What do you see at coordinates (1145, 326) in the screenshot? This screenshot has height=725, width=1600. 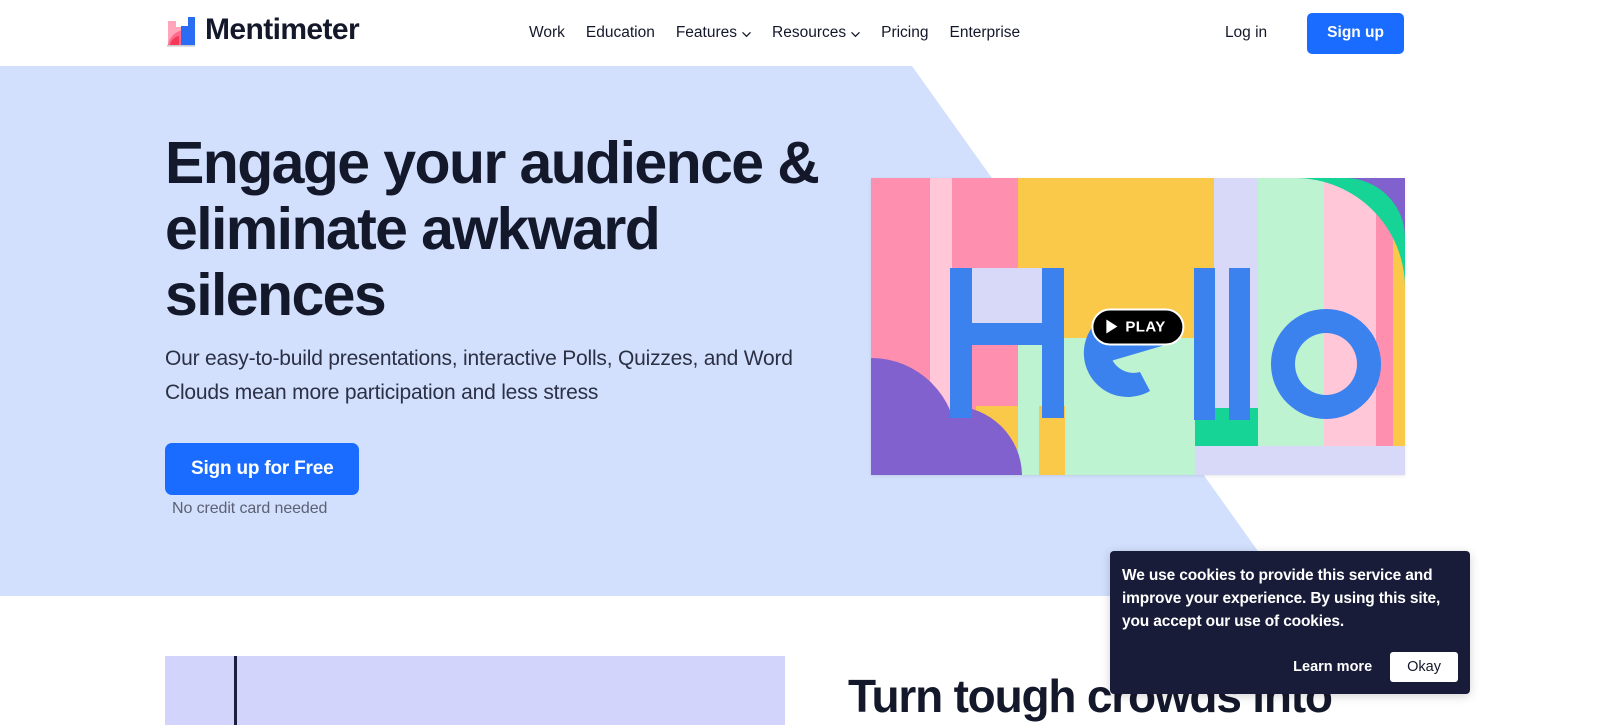 I see `play-button-label: PLAY` at bounding box center [1145, 326].